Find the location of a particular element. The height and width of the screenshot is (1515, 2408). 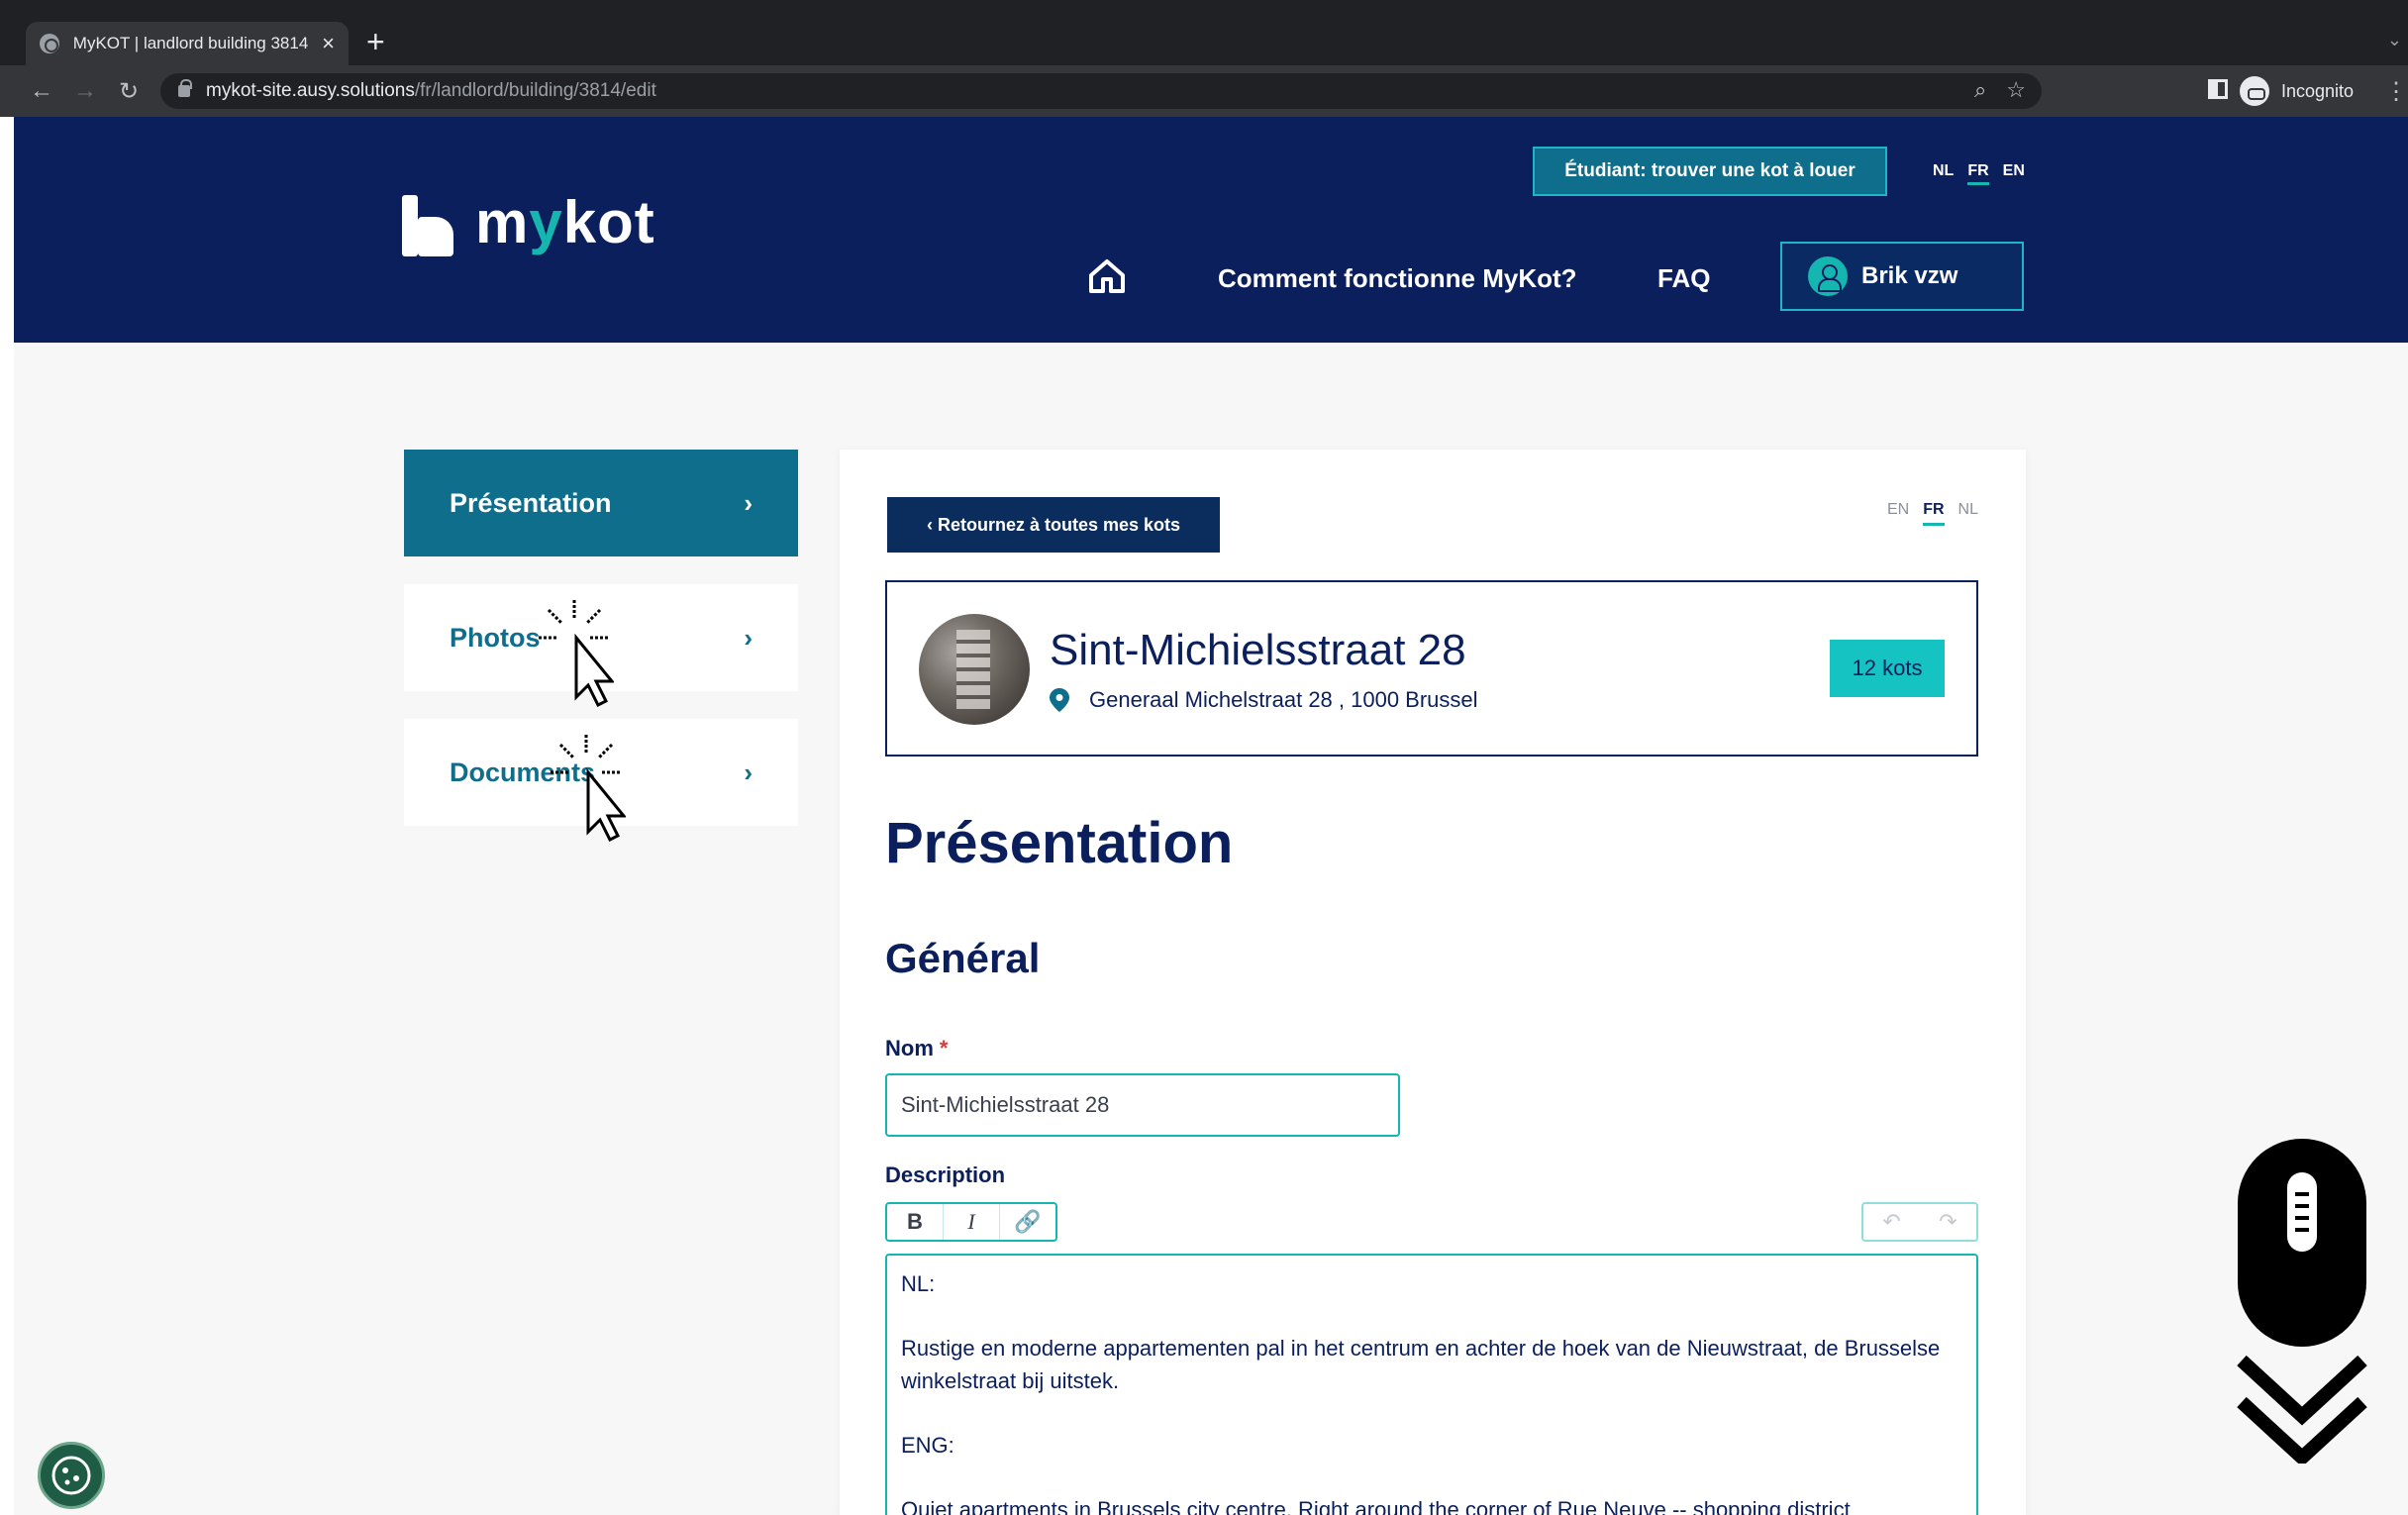

incognito-icon is located at coordinates (2254, 91).